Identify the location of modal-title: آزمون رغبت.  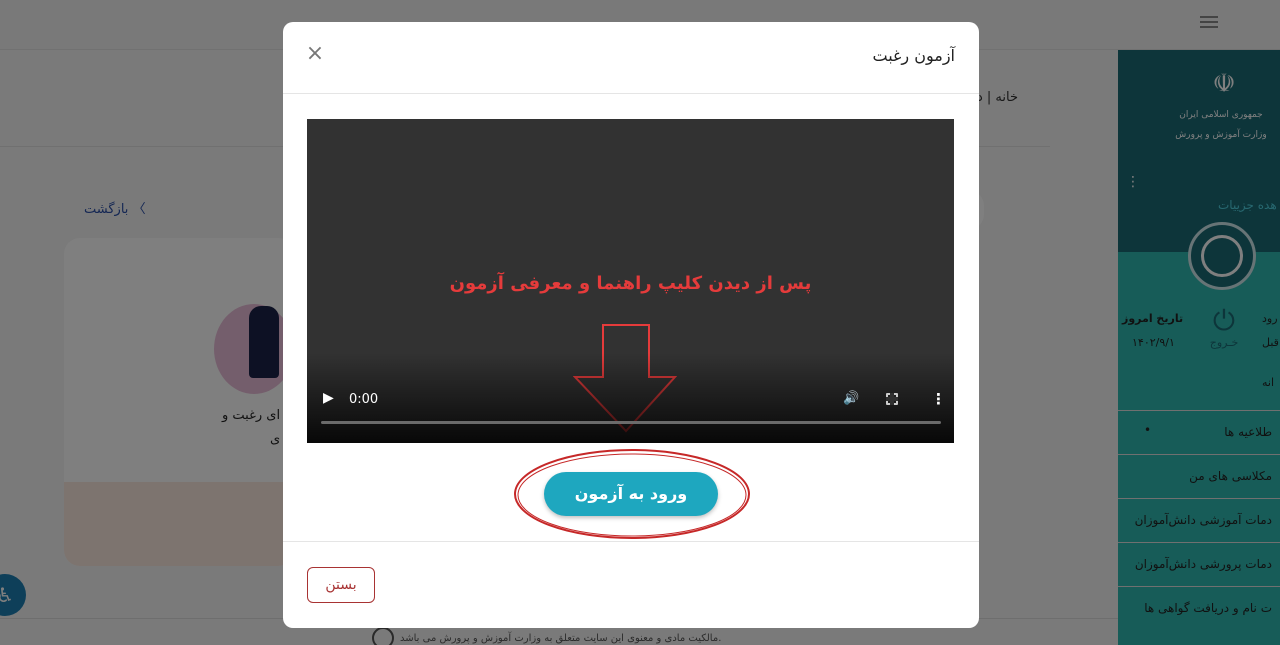
(913, 55).